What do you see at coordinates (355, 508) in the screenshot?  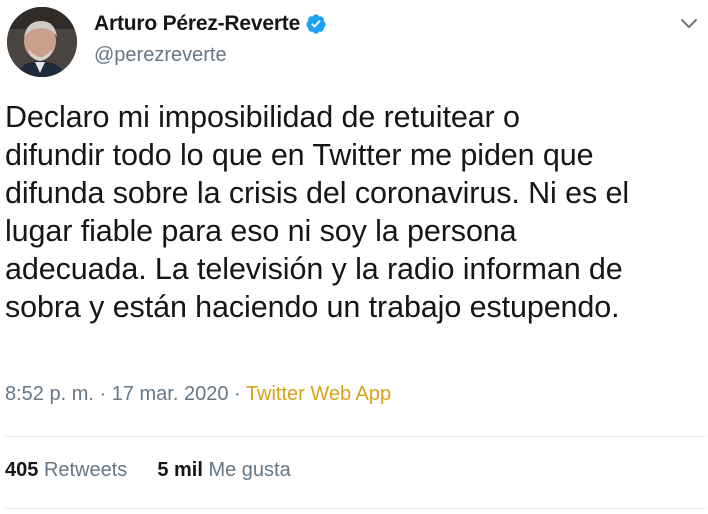 I see `bottom-divider` at bounding box center [355, 508].